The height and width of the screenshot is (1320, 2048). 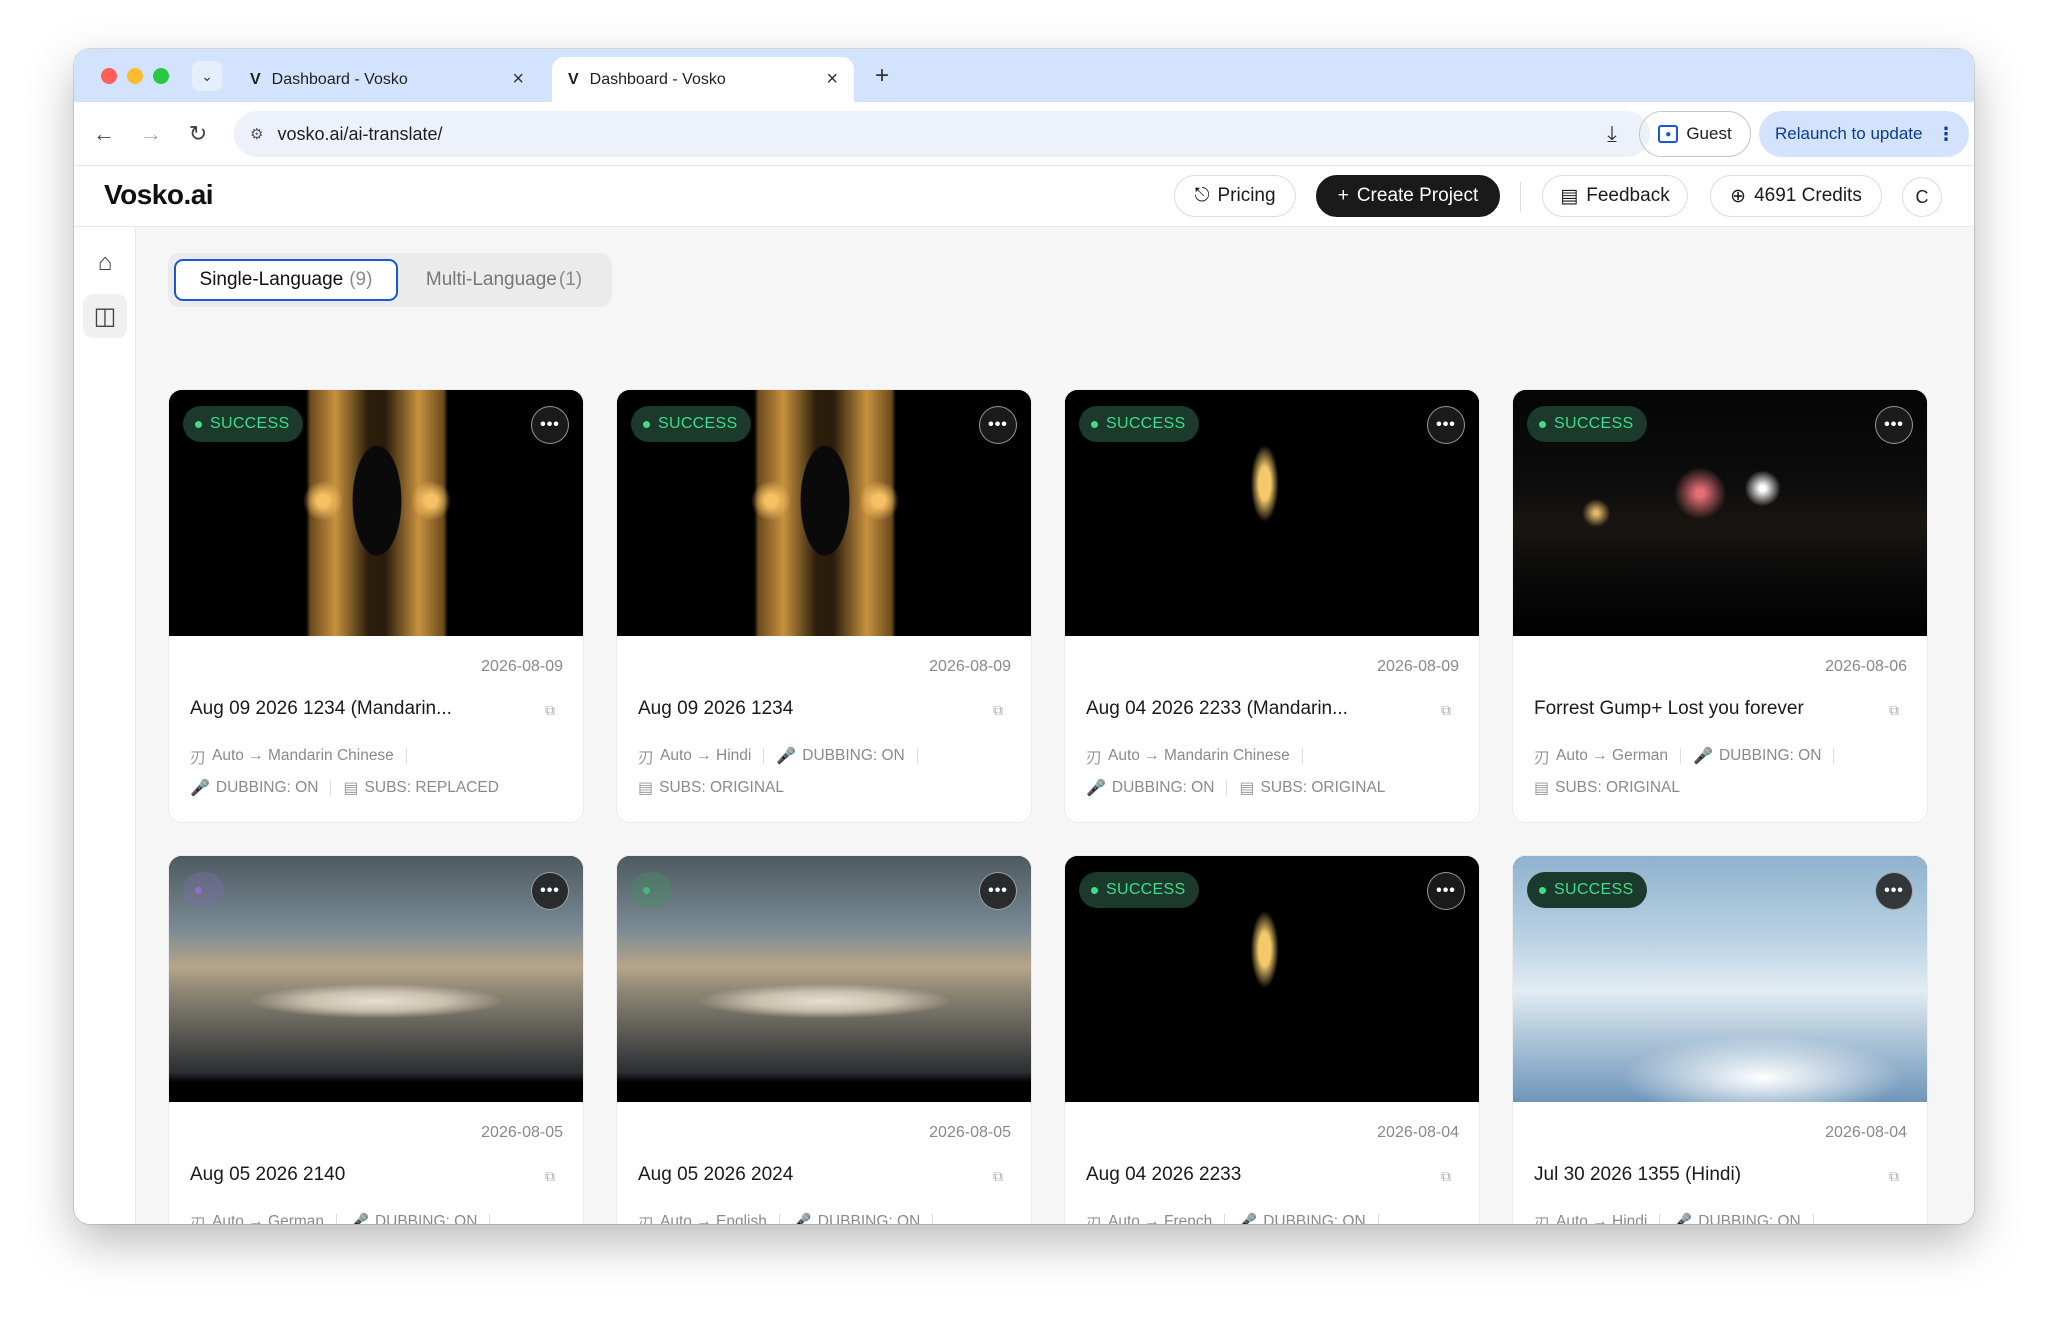 What do you see at coordinates (151, 134) in the screenshot?
I see `forward-button: →` at bounding box center [151, 134].